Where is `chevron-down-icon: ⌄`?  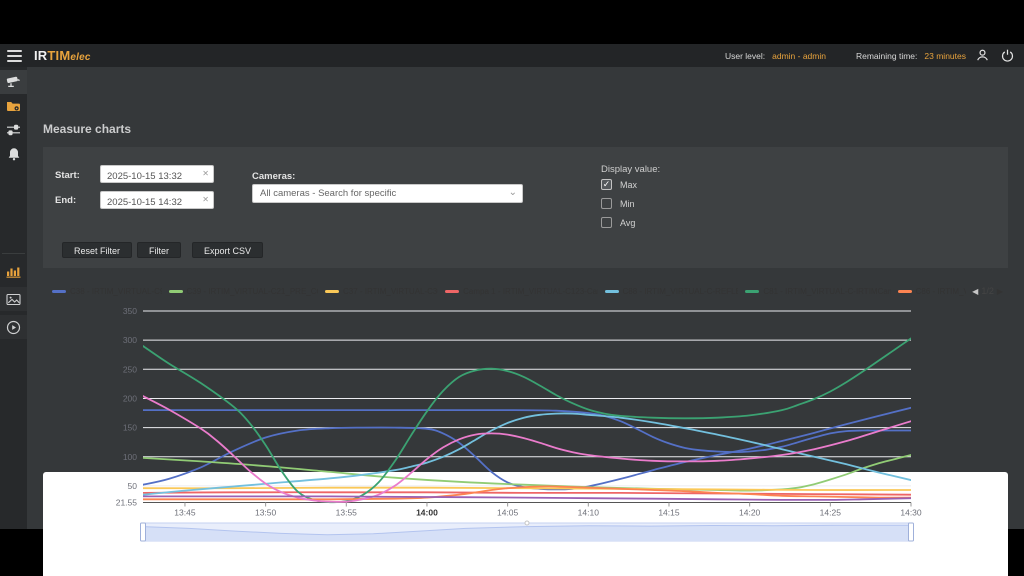
chevron-down-icon: ⌄ is located at coordinates (512, 192).